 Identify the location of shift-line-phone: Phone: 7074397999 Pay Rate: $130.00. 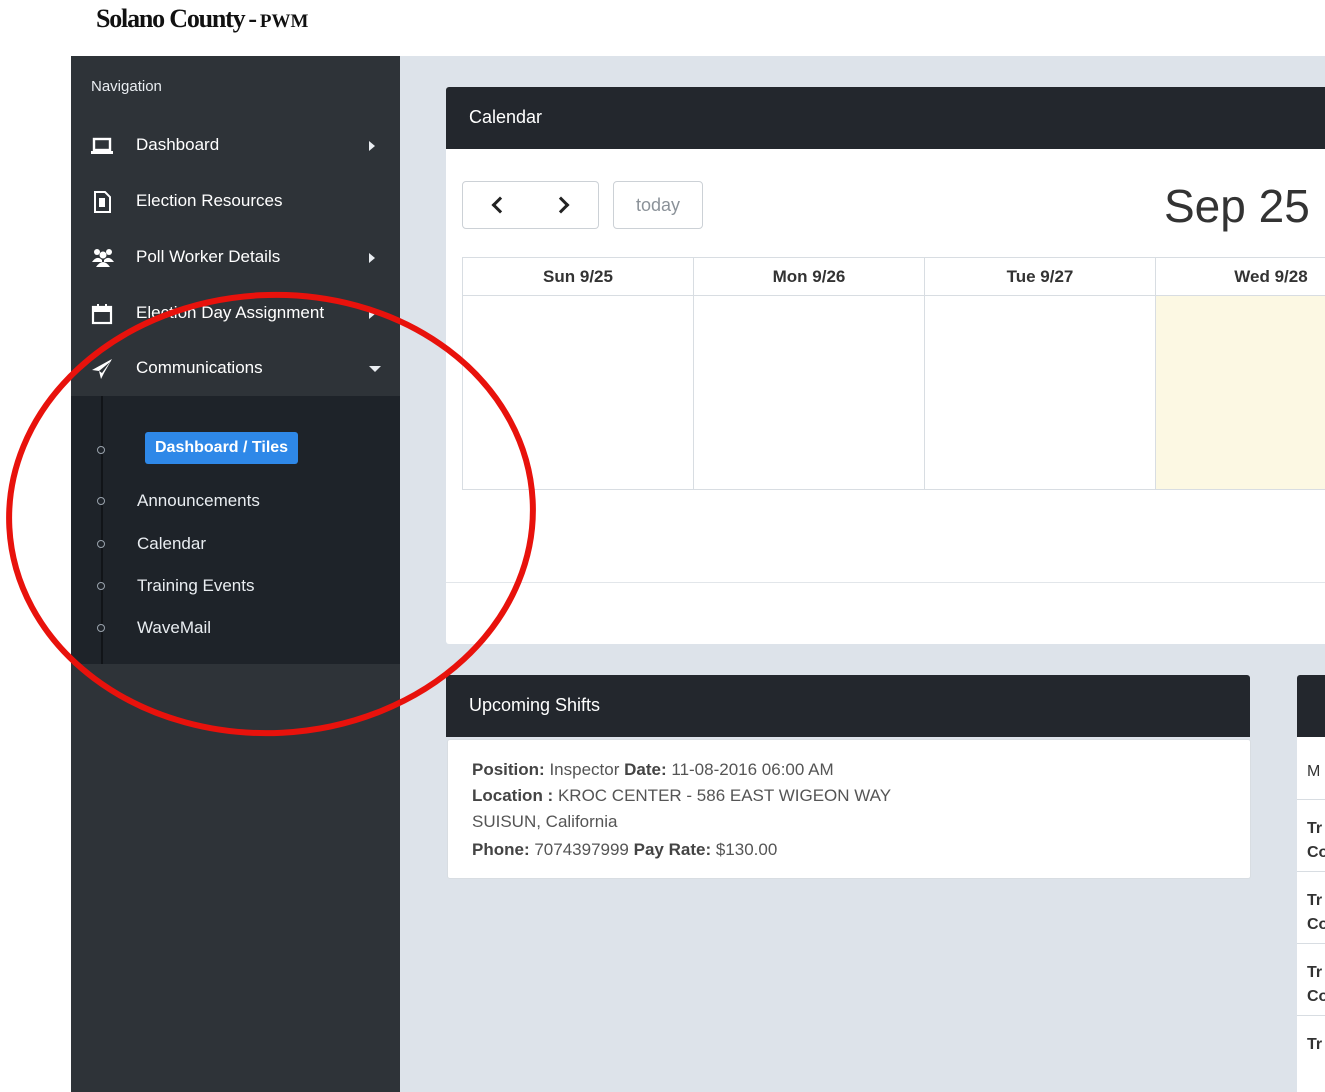
(624, 850).